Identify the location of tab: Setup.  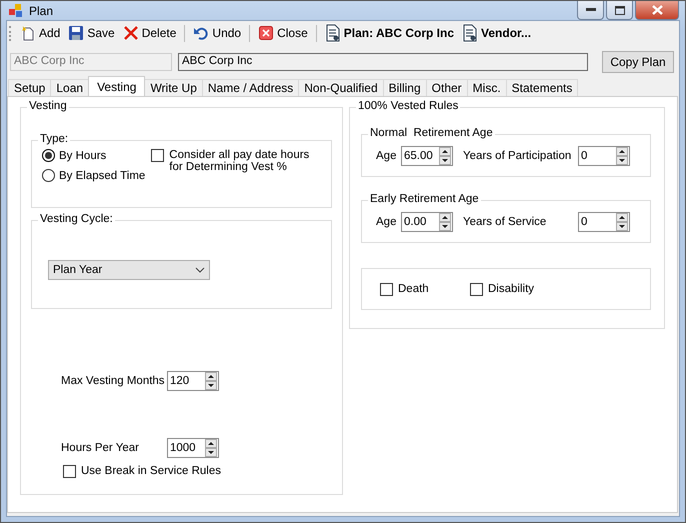
(30, 87).